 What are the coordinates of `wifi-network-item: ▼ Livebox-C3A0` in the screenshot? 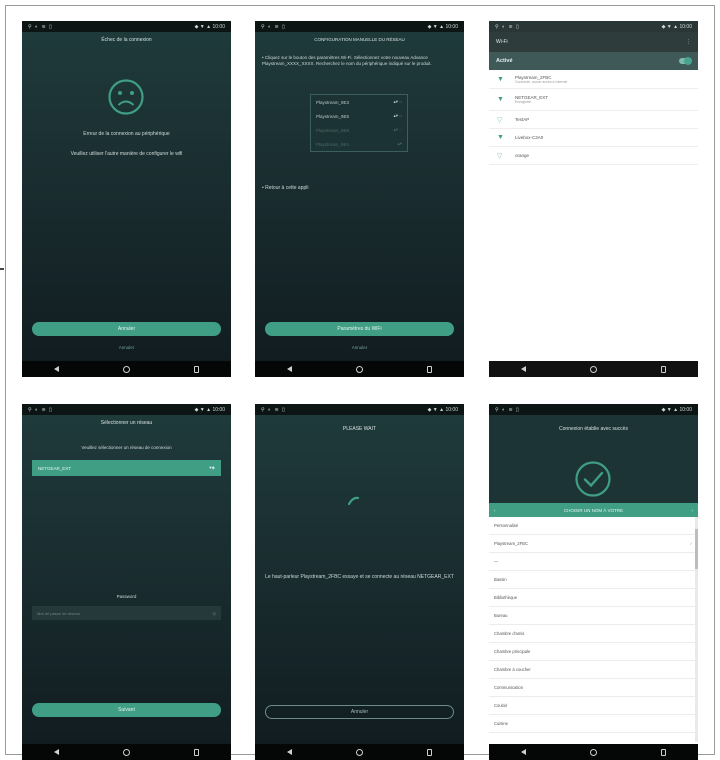 It's located at (593, 138).